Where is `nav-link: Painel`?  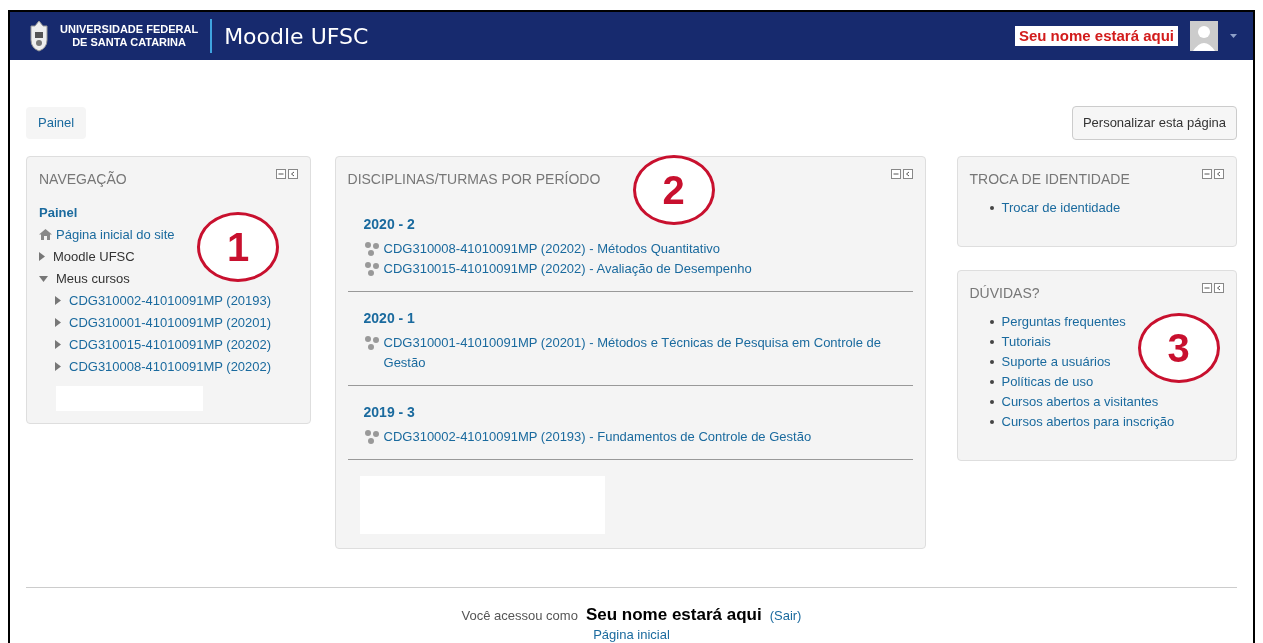 nav-link: Painel is located at coordinates (58, 212).